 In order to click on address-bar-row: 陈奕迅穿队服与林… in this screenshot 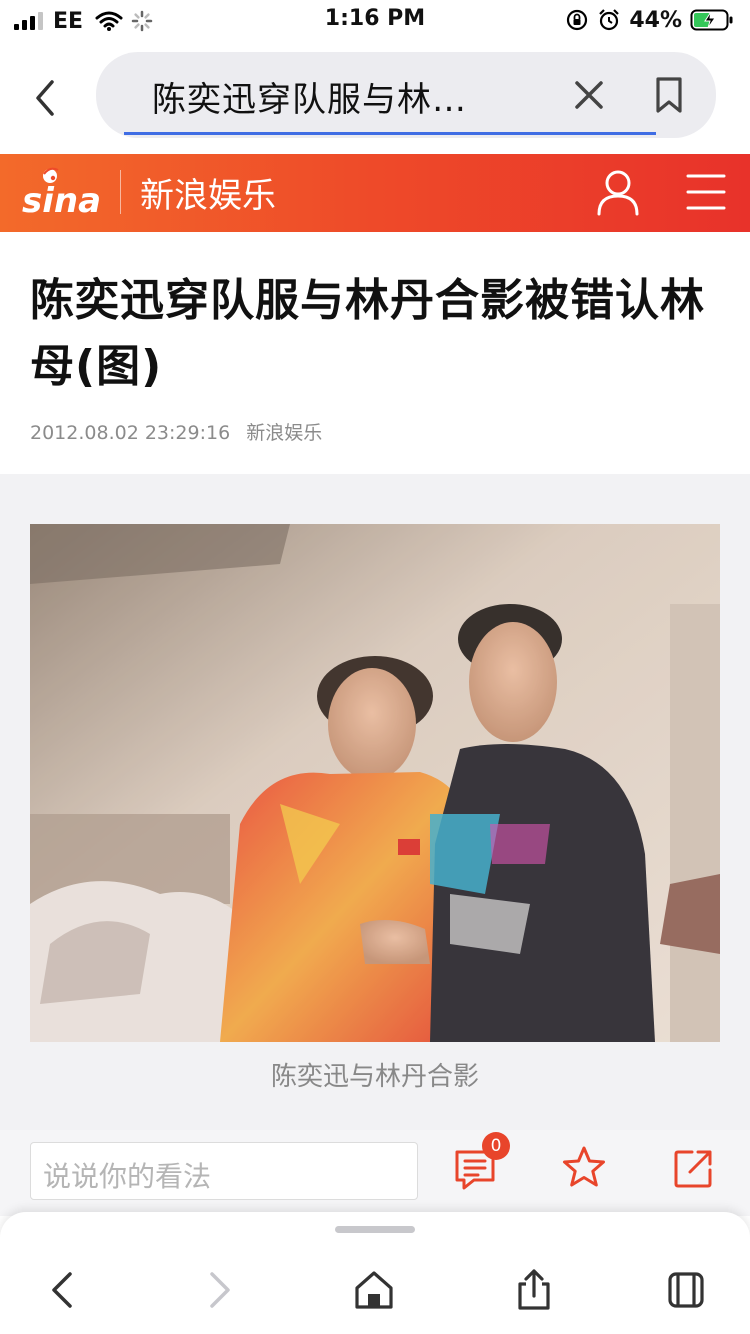, I will do `click(375, 97)`.